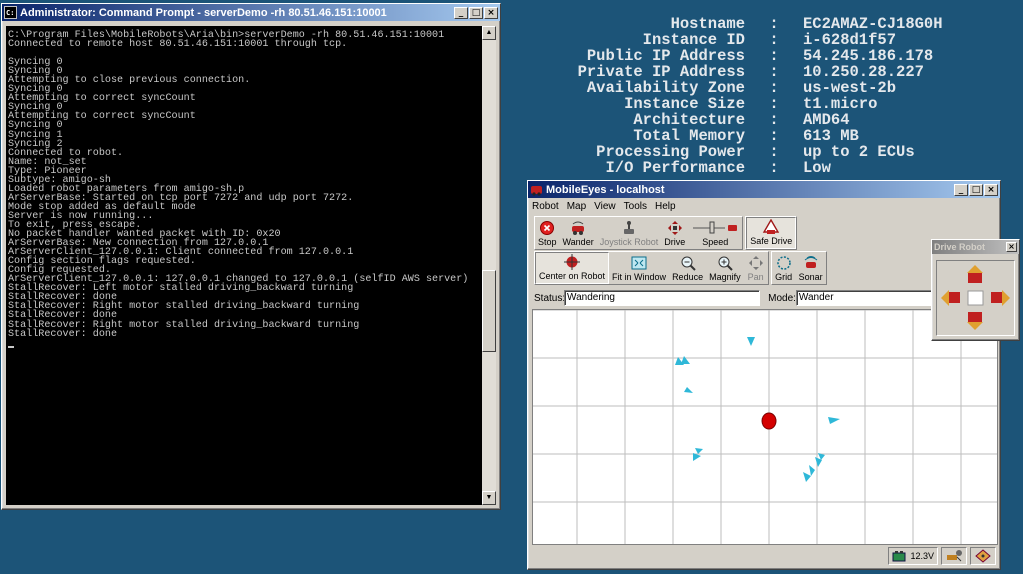 This screenshot has height=574, width=1023. What do you see at coordinates (689, 136) in the screenshot?
I see `sysinfo-label: Total Memory` at bounding box center [689, 136].